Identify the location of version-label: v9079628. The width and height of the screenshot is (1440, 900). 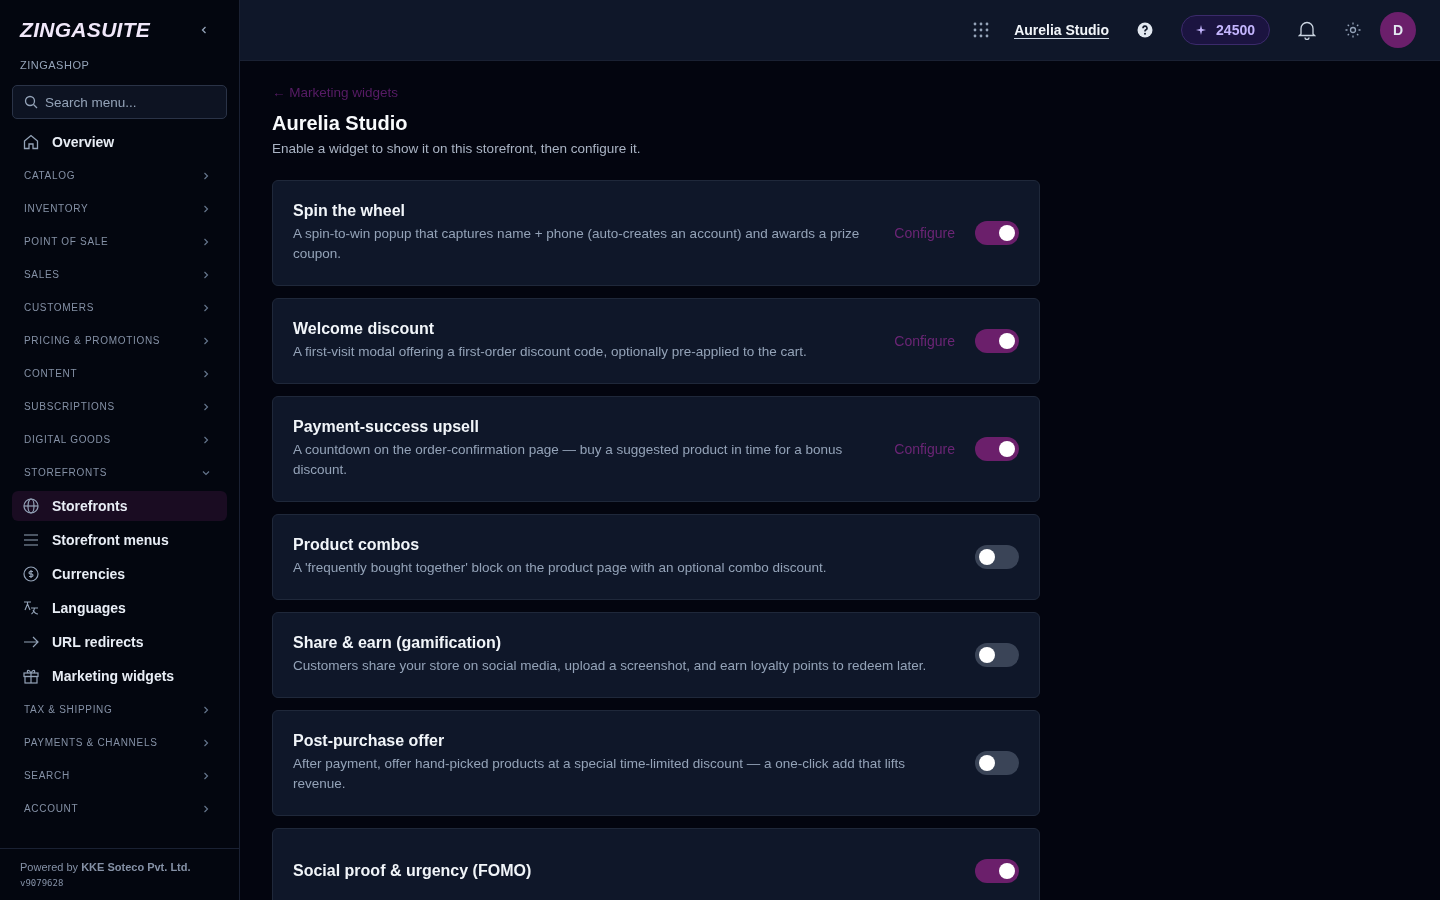
(42, 883).